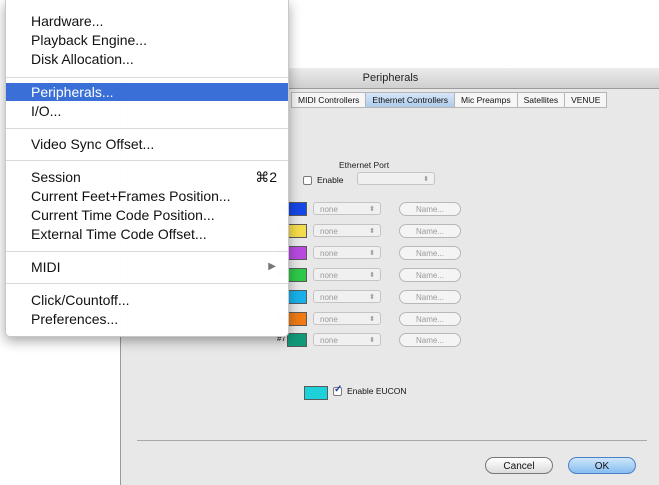 The width and height of the screenshot is (659, 485). Describe the element at coordinates (396, 178) in the screenshot. I see `ethernet-port-select: ⬍` at that location.